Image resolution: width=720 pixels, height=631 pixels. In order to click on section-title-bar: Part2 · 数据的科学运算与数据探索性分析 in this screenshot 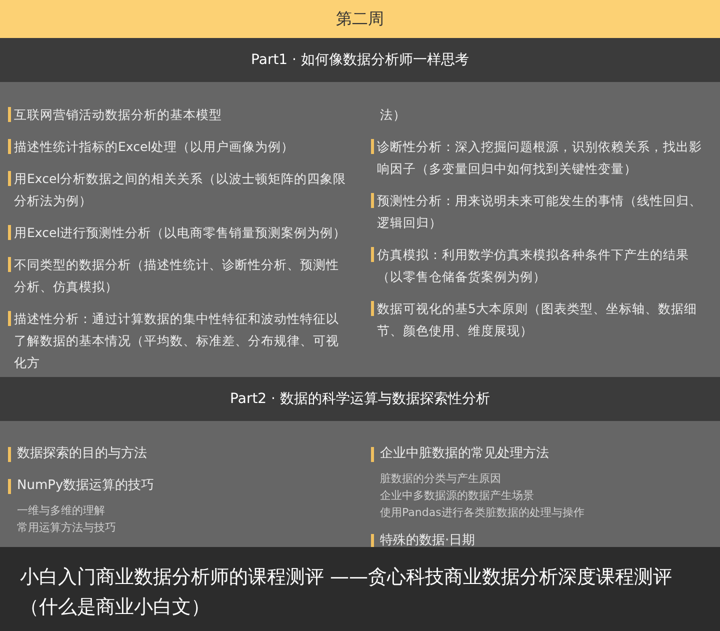, I will do `click(360, 399)`.